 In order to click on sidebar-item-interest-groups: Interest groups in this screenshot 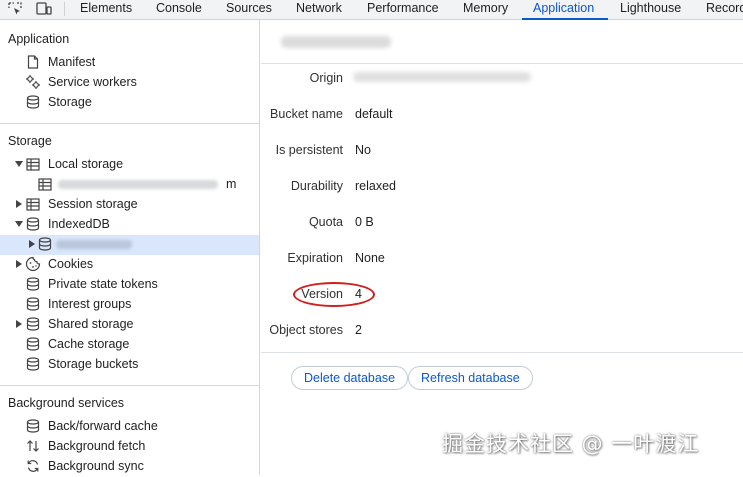, I will do `click(129, 305)`.